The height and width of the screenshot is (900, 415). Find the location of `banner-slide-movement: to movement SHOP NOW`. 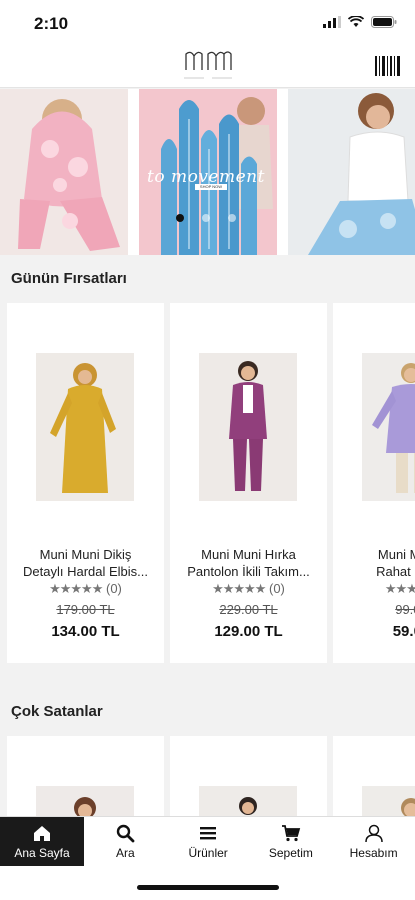

banner-slide-movement: to movement SHOP NOW is located at coordinates (208, 172).